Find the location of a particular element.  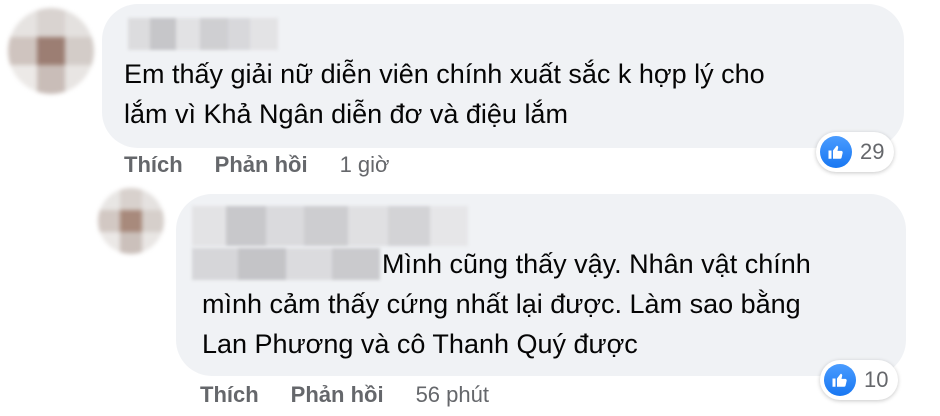

comment-text-line: lắm vì Khả Ngân diễn đơ và điệu lắm is located at coordinates (346, 114).